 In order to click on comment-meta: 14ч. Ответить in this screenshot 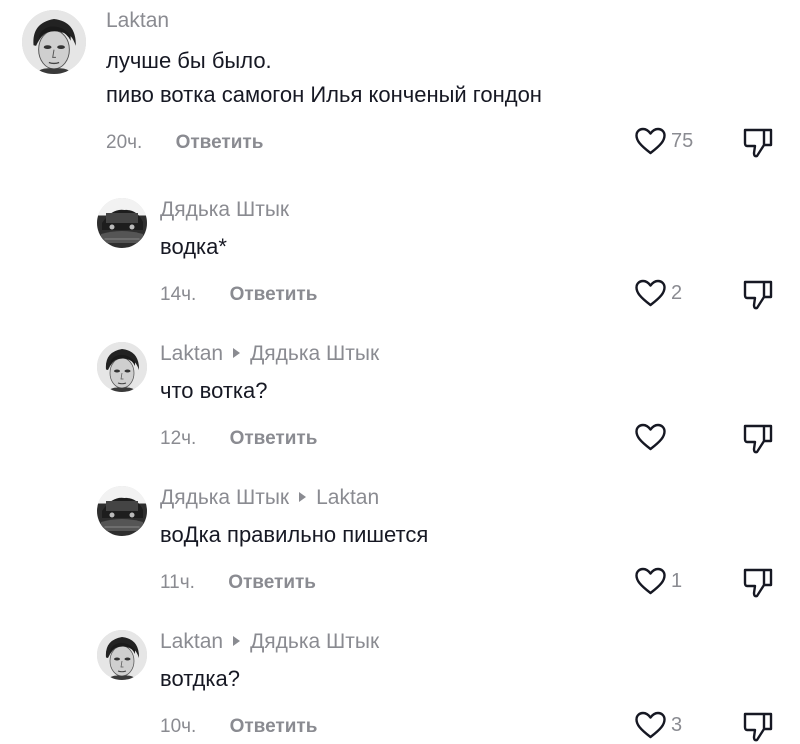, I will do `click(238, 294)`.